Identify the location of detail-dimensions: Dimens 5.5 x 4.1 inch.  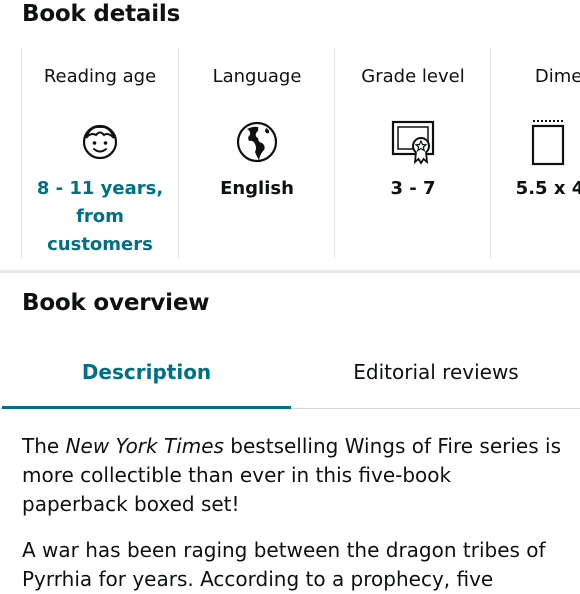
(535, 153).